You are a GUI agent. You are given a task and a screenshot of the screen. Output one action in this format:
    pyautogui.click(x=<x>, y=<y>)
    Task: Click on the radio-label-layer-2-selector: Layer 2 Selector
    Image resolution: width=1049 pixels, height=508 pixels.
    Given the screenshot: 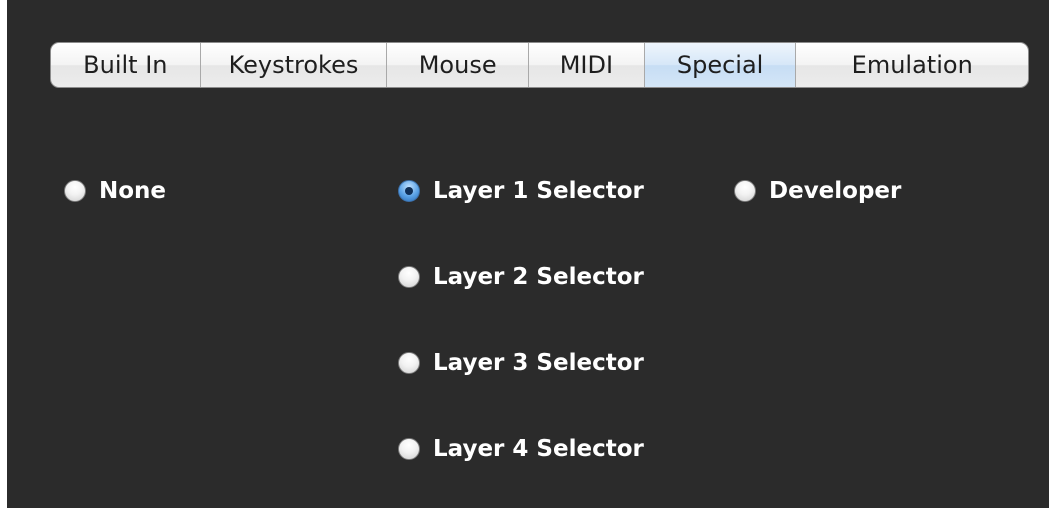 What is the action you would take?
    pyautogui.click(x=538, y=277)
    